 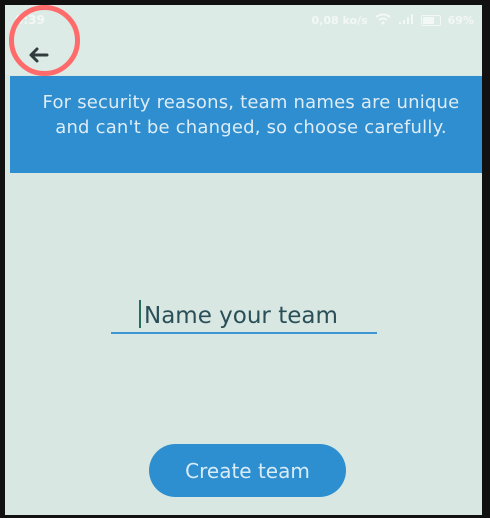 What do you see at coordinates (406, 20) in the screenshot?
I see `signal-icon` at bounding box center [406, 20].